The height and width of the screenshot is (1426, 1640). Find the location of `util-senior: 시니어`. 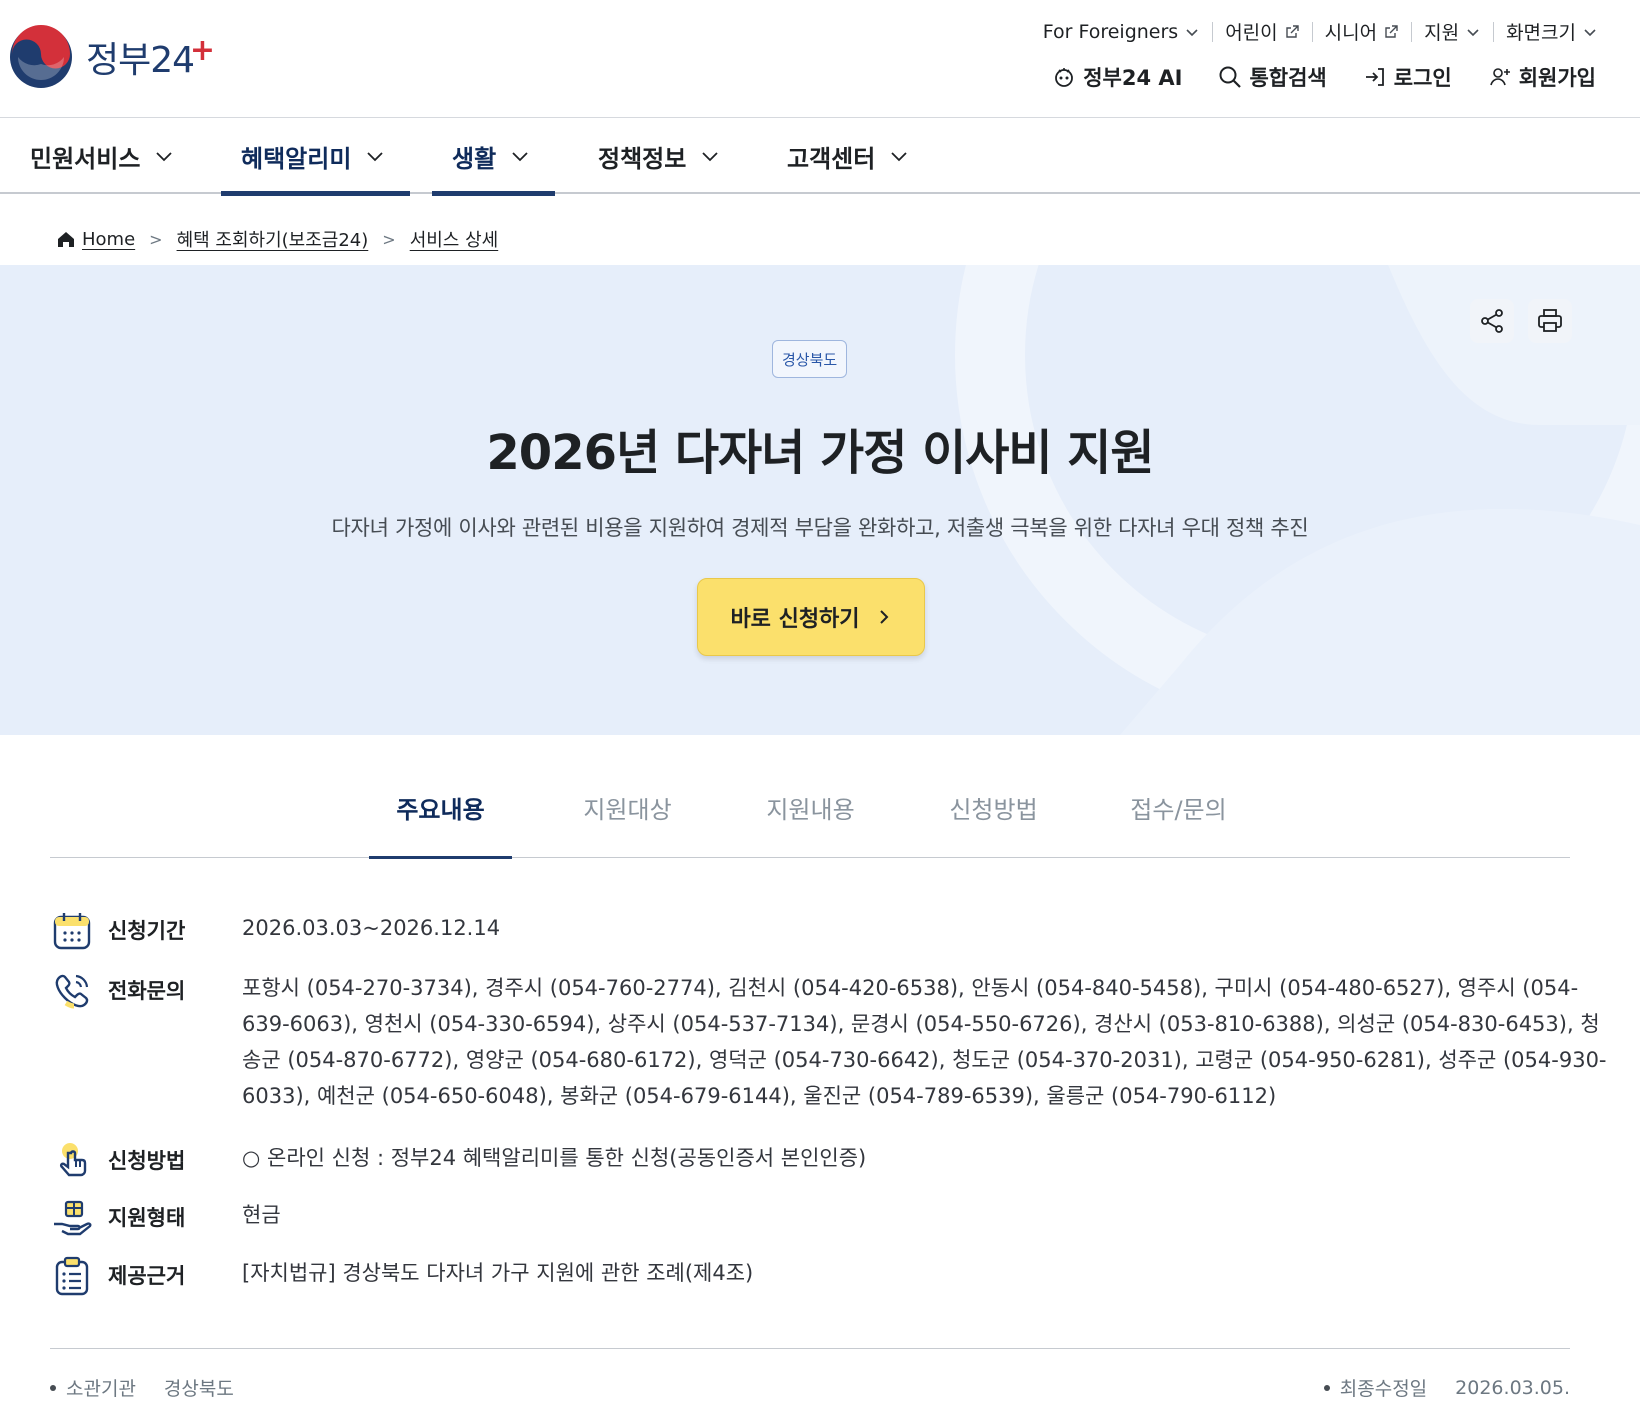

util-senior: 시니어 is located at coordinates (1362, 31).